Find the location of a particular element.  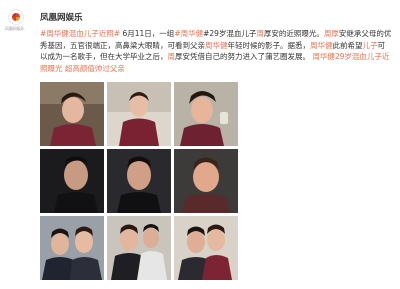

photo-4-image is located at coordinates (72, 181).